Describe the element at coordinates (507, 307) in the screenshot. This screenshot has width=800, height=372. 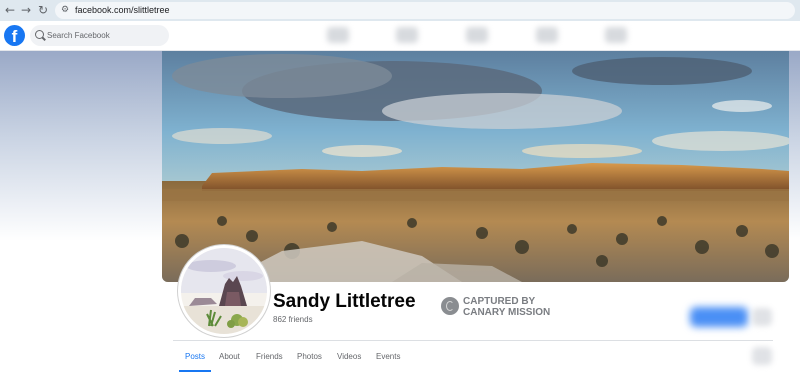
I see `watermark-text: CAPTURED BY CANARY MISSION` at that location.